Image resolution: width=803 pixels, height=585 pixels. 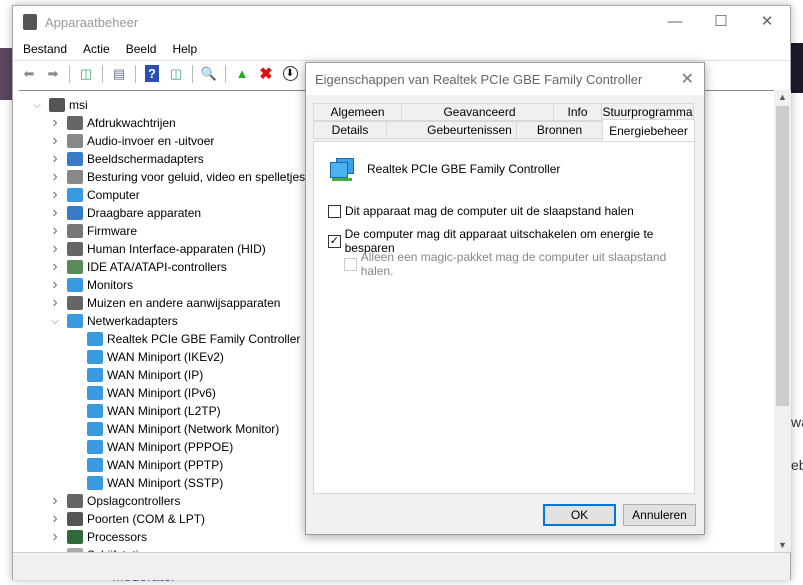 What do you see at coordinates (401, 49) in the screenshot?
I see `menu-bar: Bestand Actie Beeld Help` at bounding box center [401, 49].